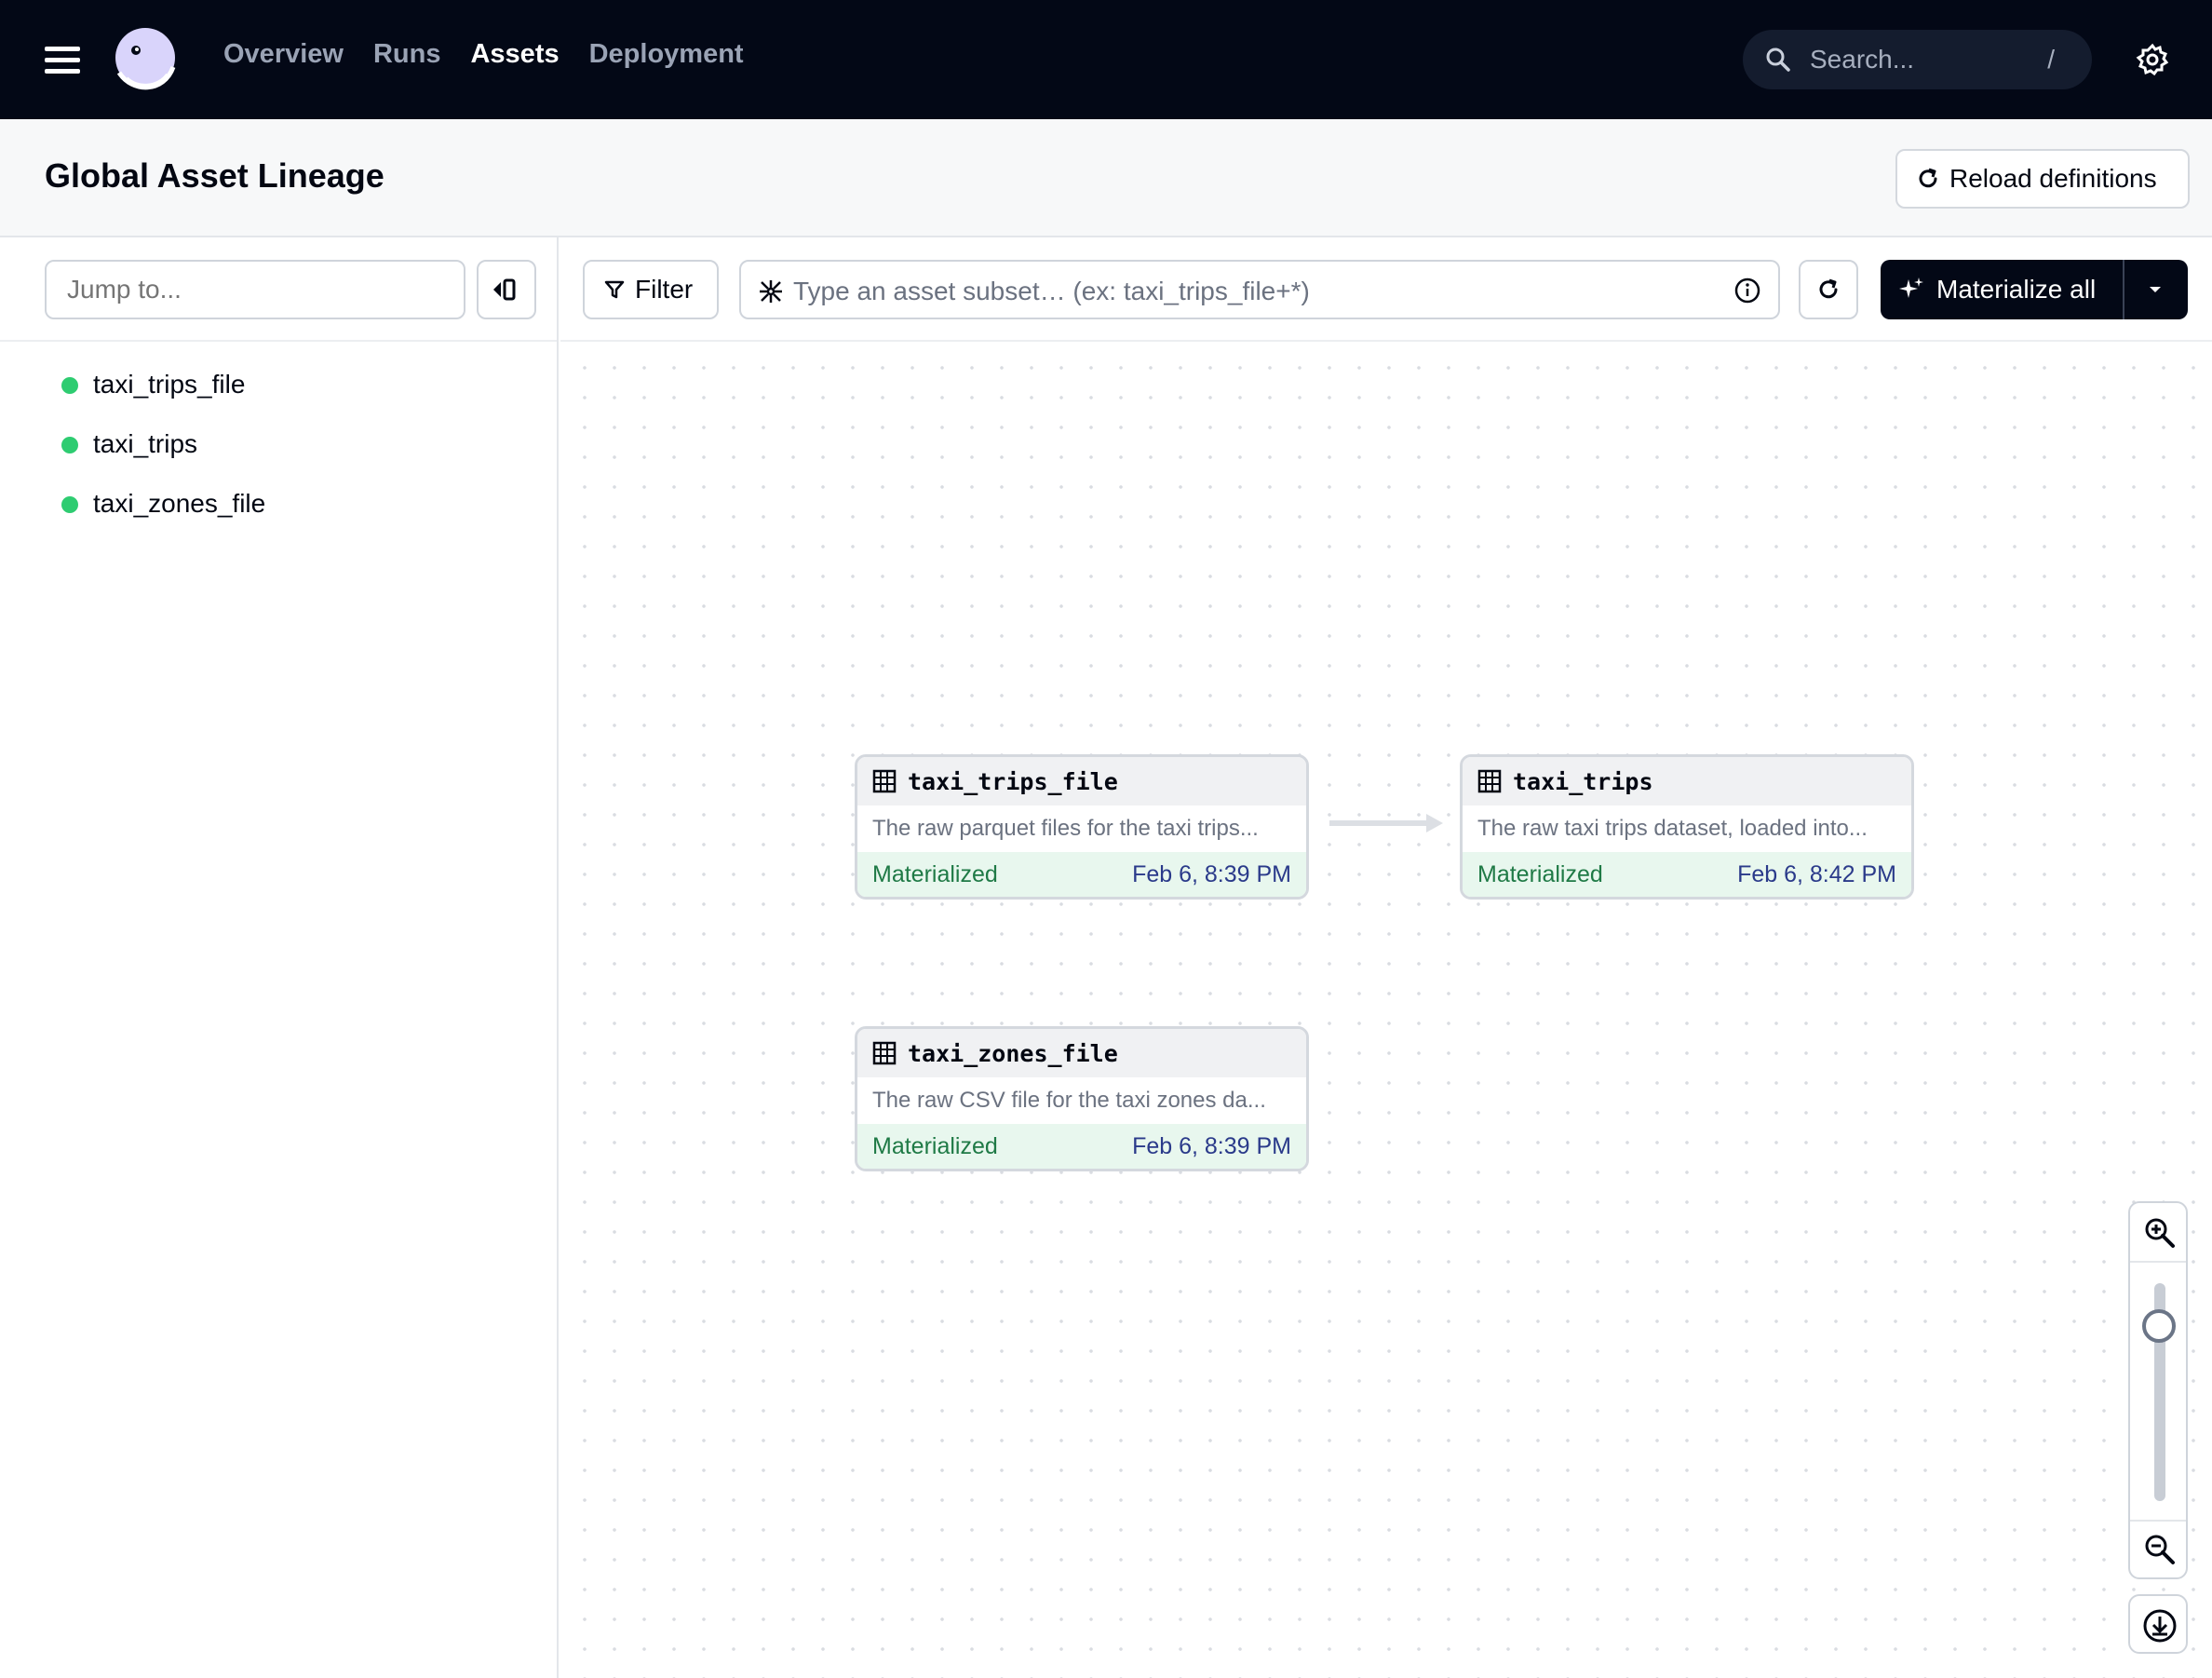  Describe the element at coordinates (1778, 59) in the screenshot. I see `search-icon` at that location.